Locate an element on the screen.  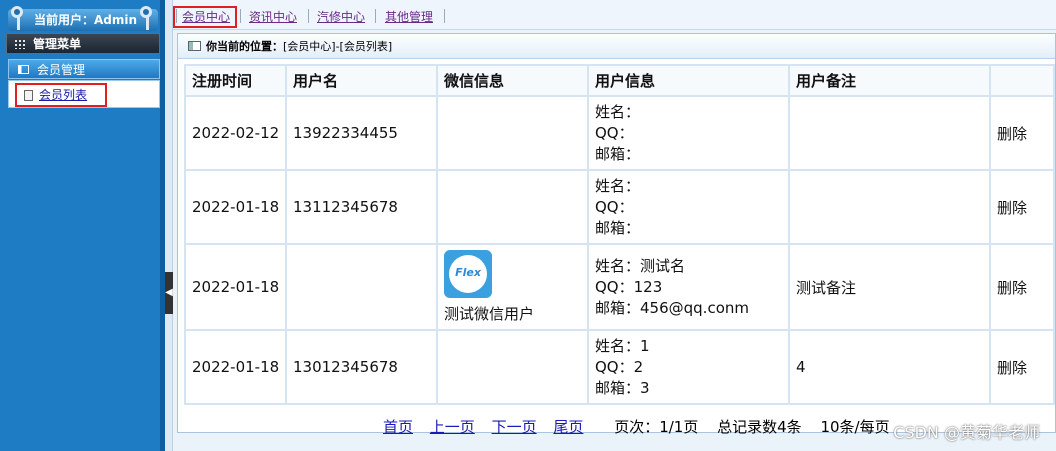
current-user-label: 当前用户：Admin is located at coordinates (86, 20).